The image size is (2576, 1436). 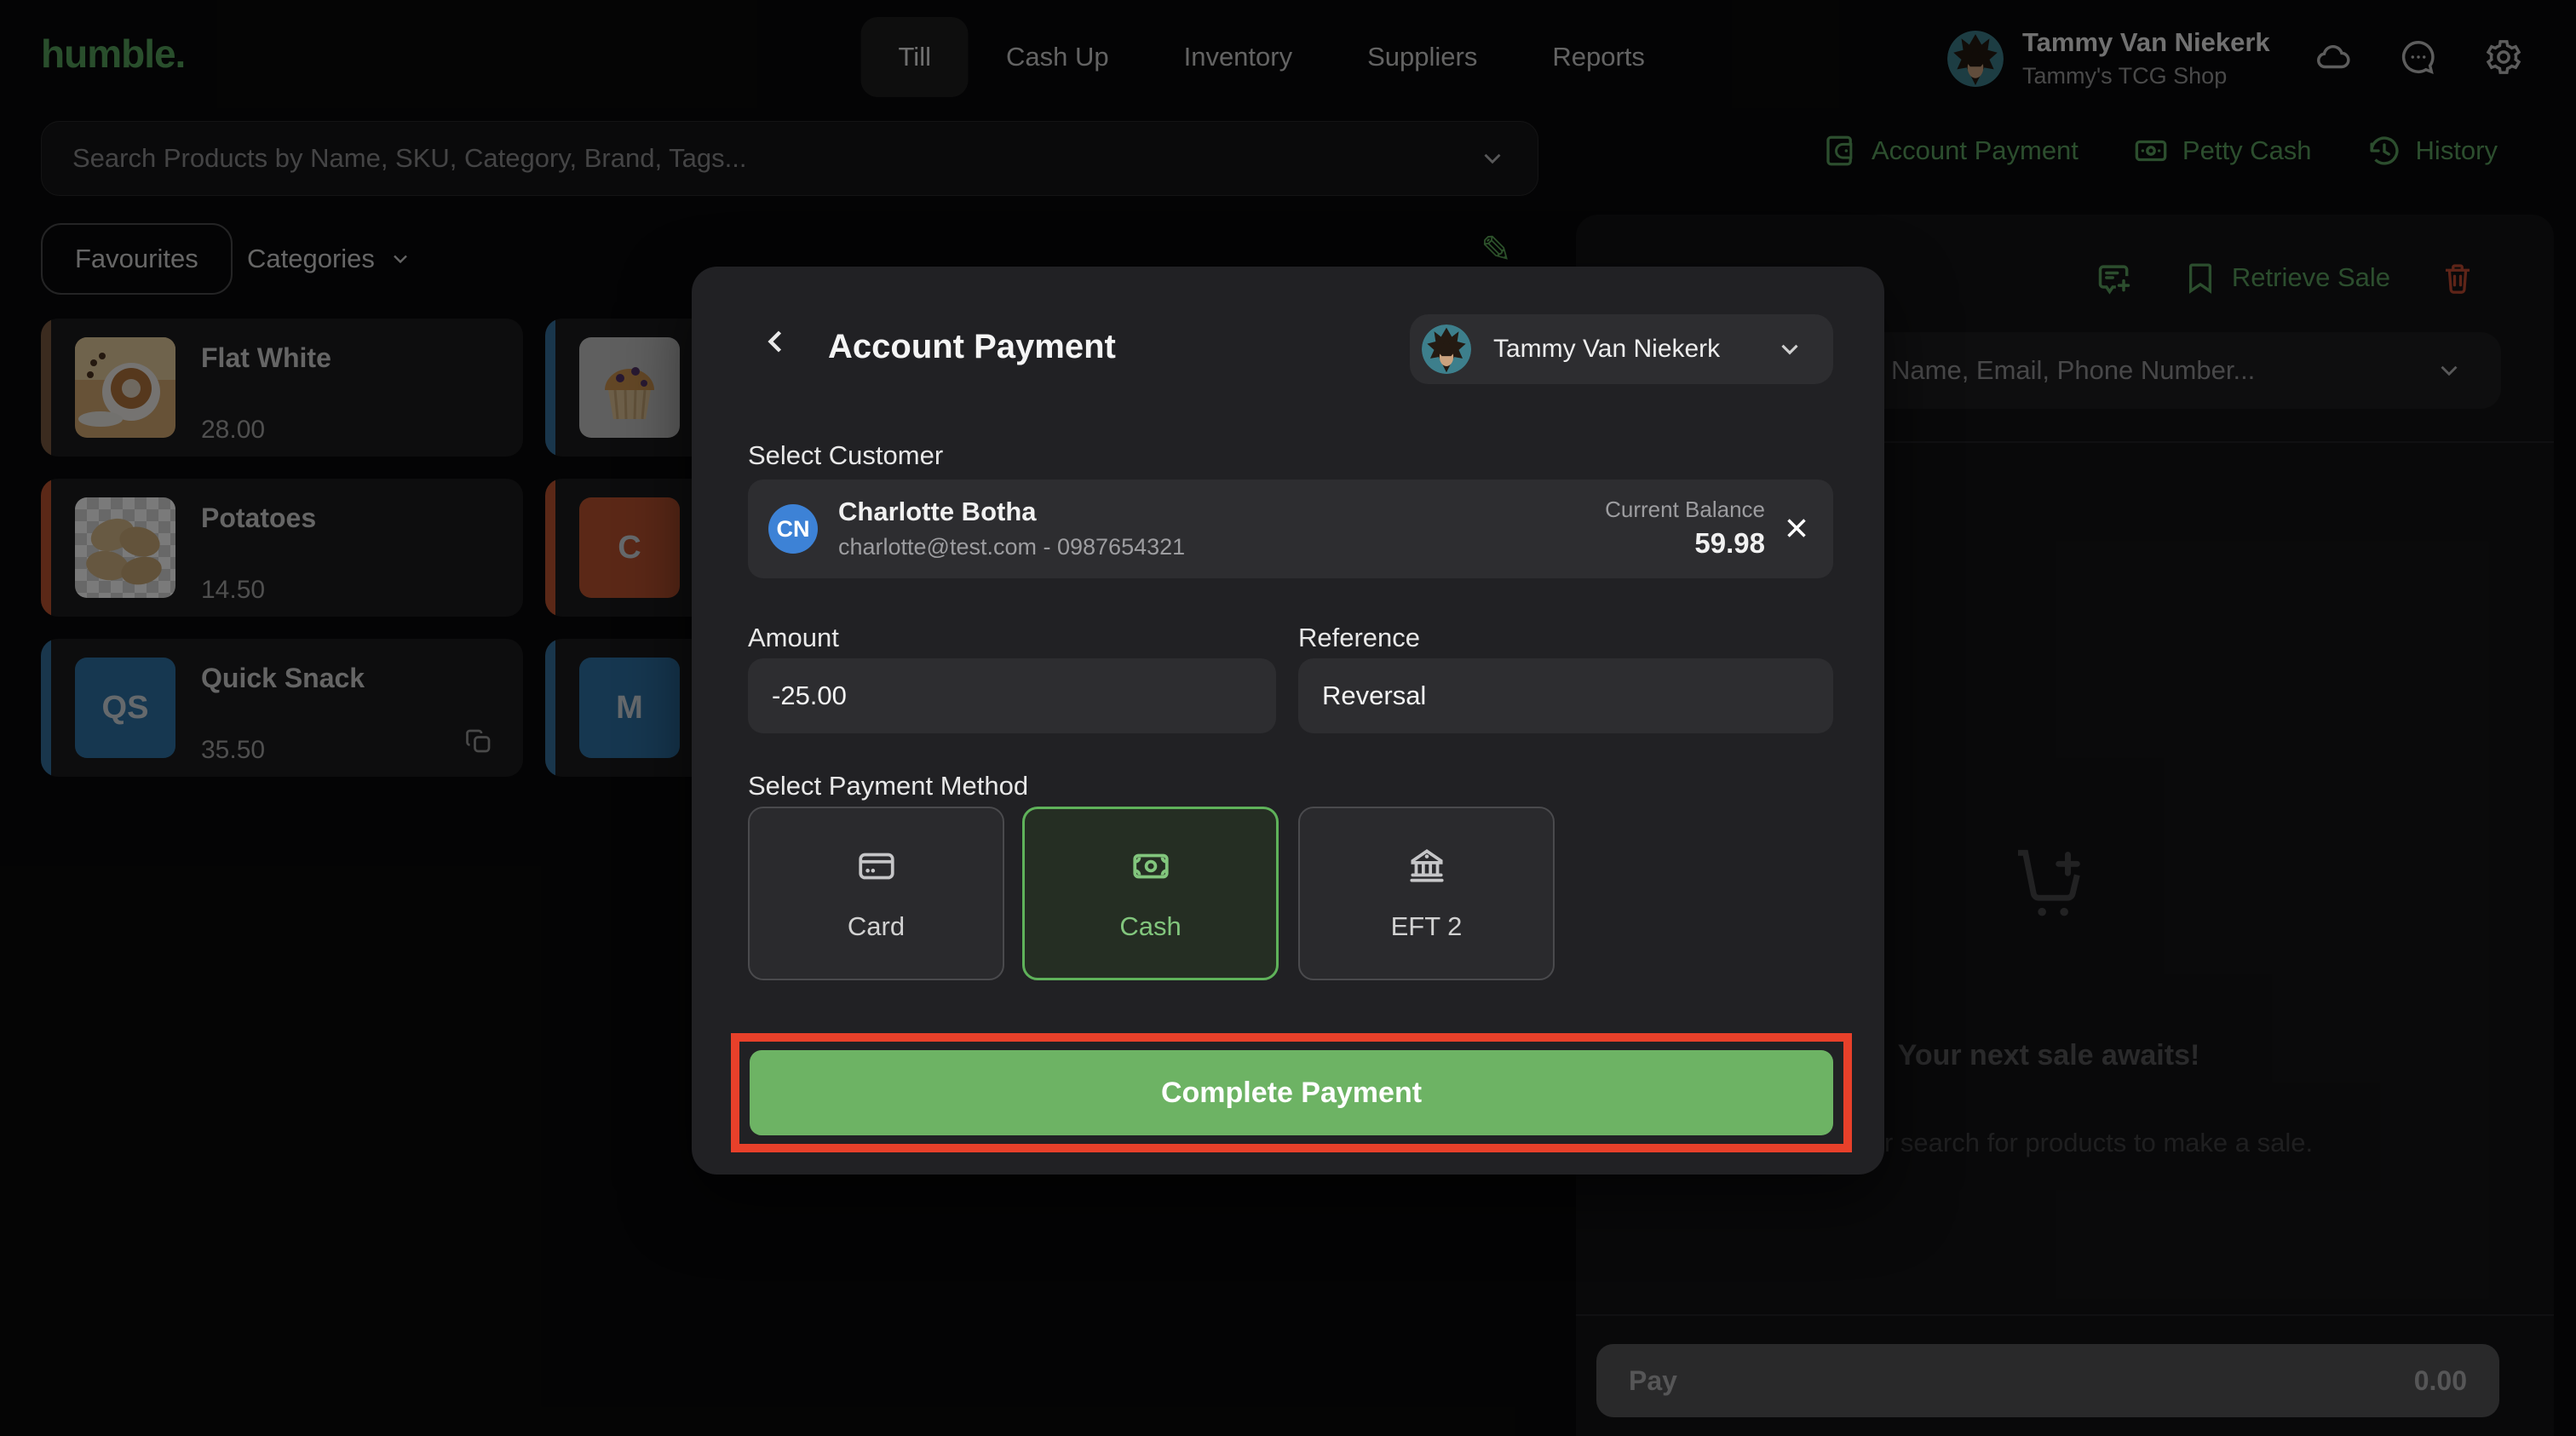 I want to click on complete-payment-button: Complete Payment, so click(x=1291, y=1092).